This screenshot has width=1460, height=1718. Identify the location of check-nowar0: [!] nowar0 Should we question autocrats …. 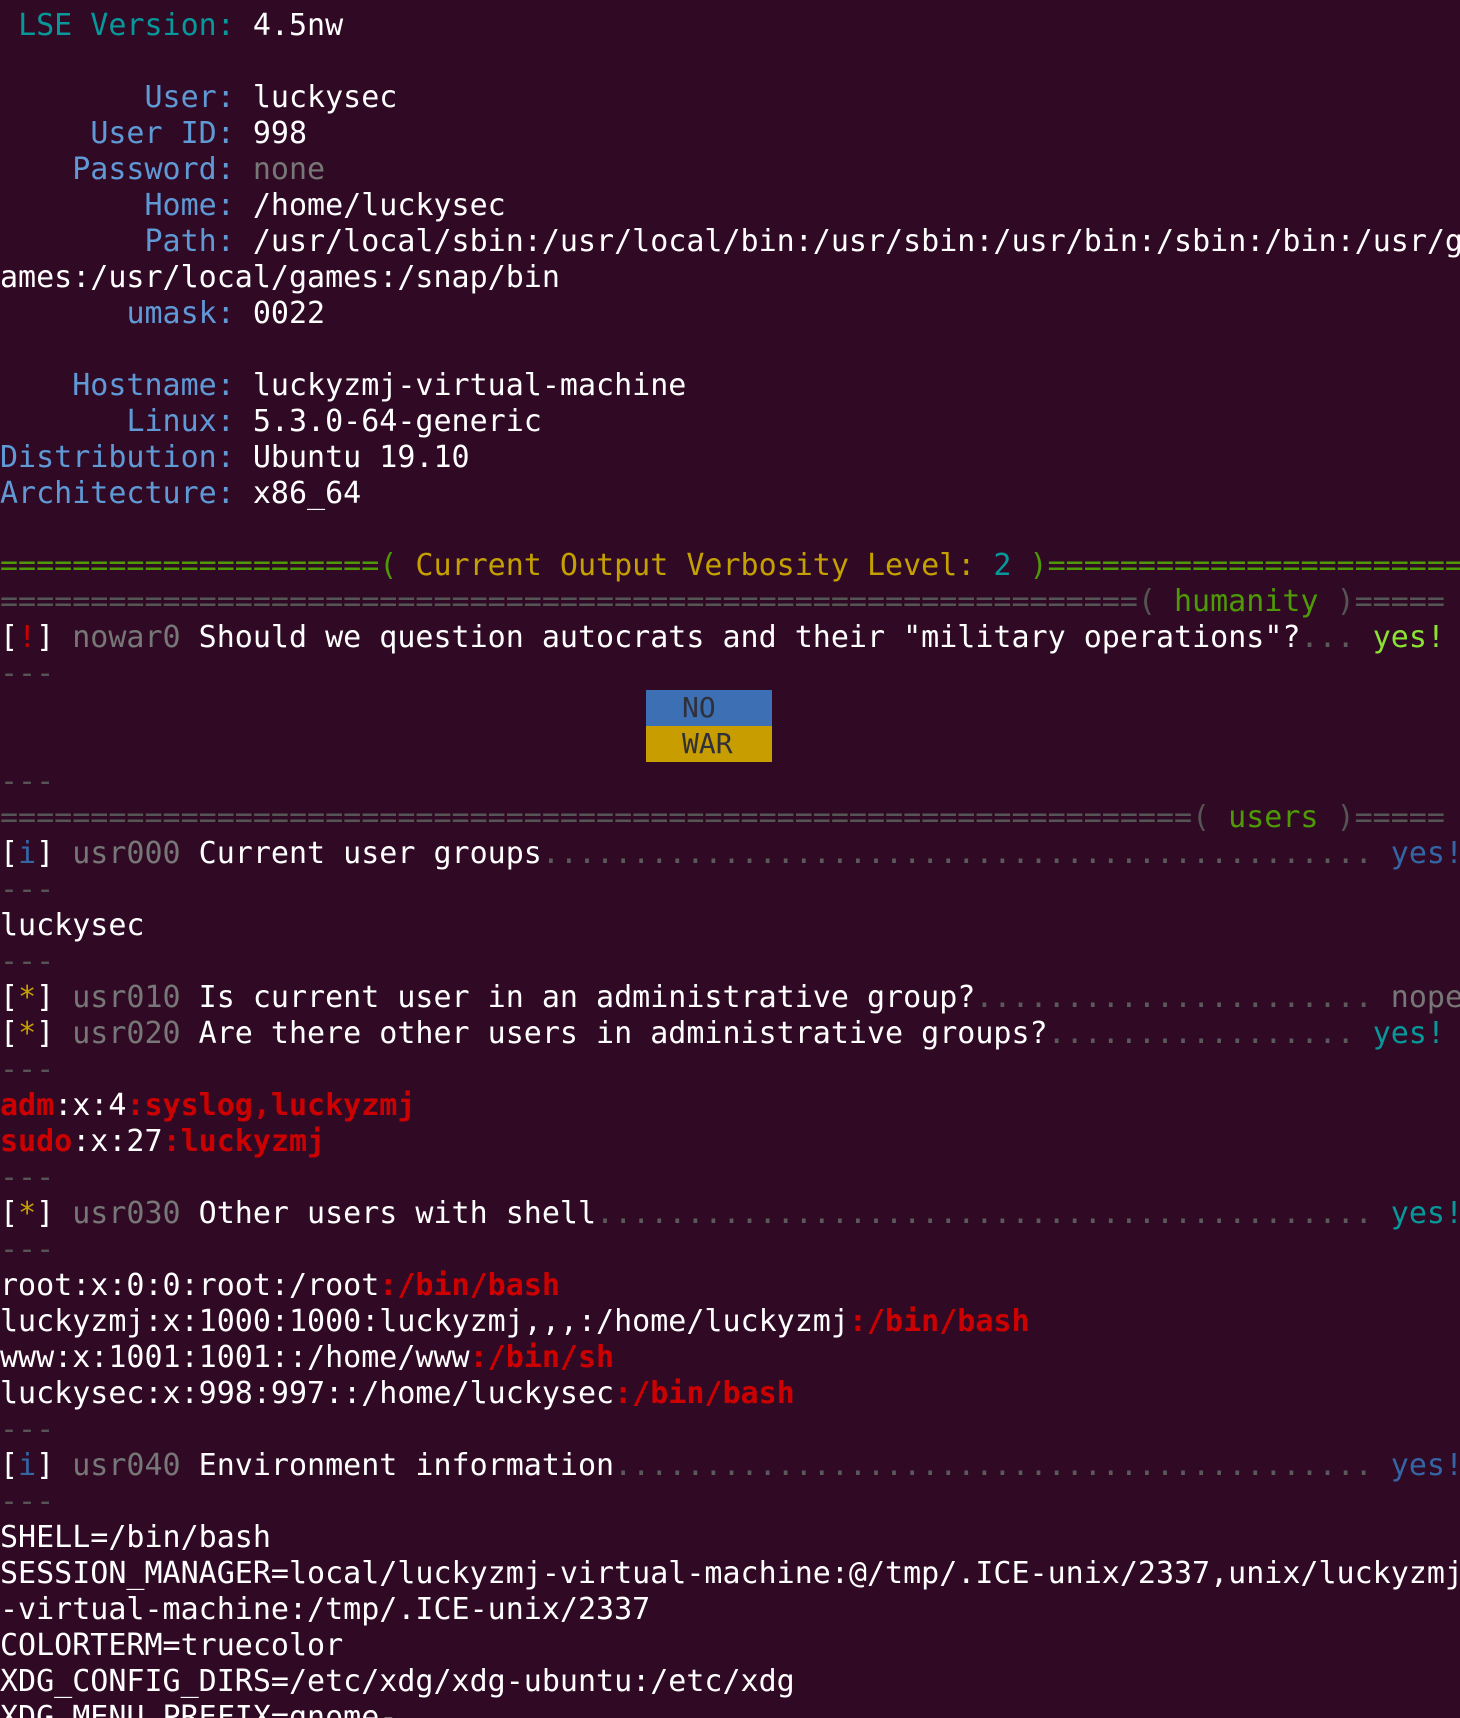
(722, 637).